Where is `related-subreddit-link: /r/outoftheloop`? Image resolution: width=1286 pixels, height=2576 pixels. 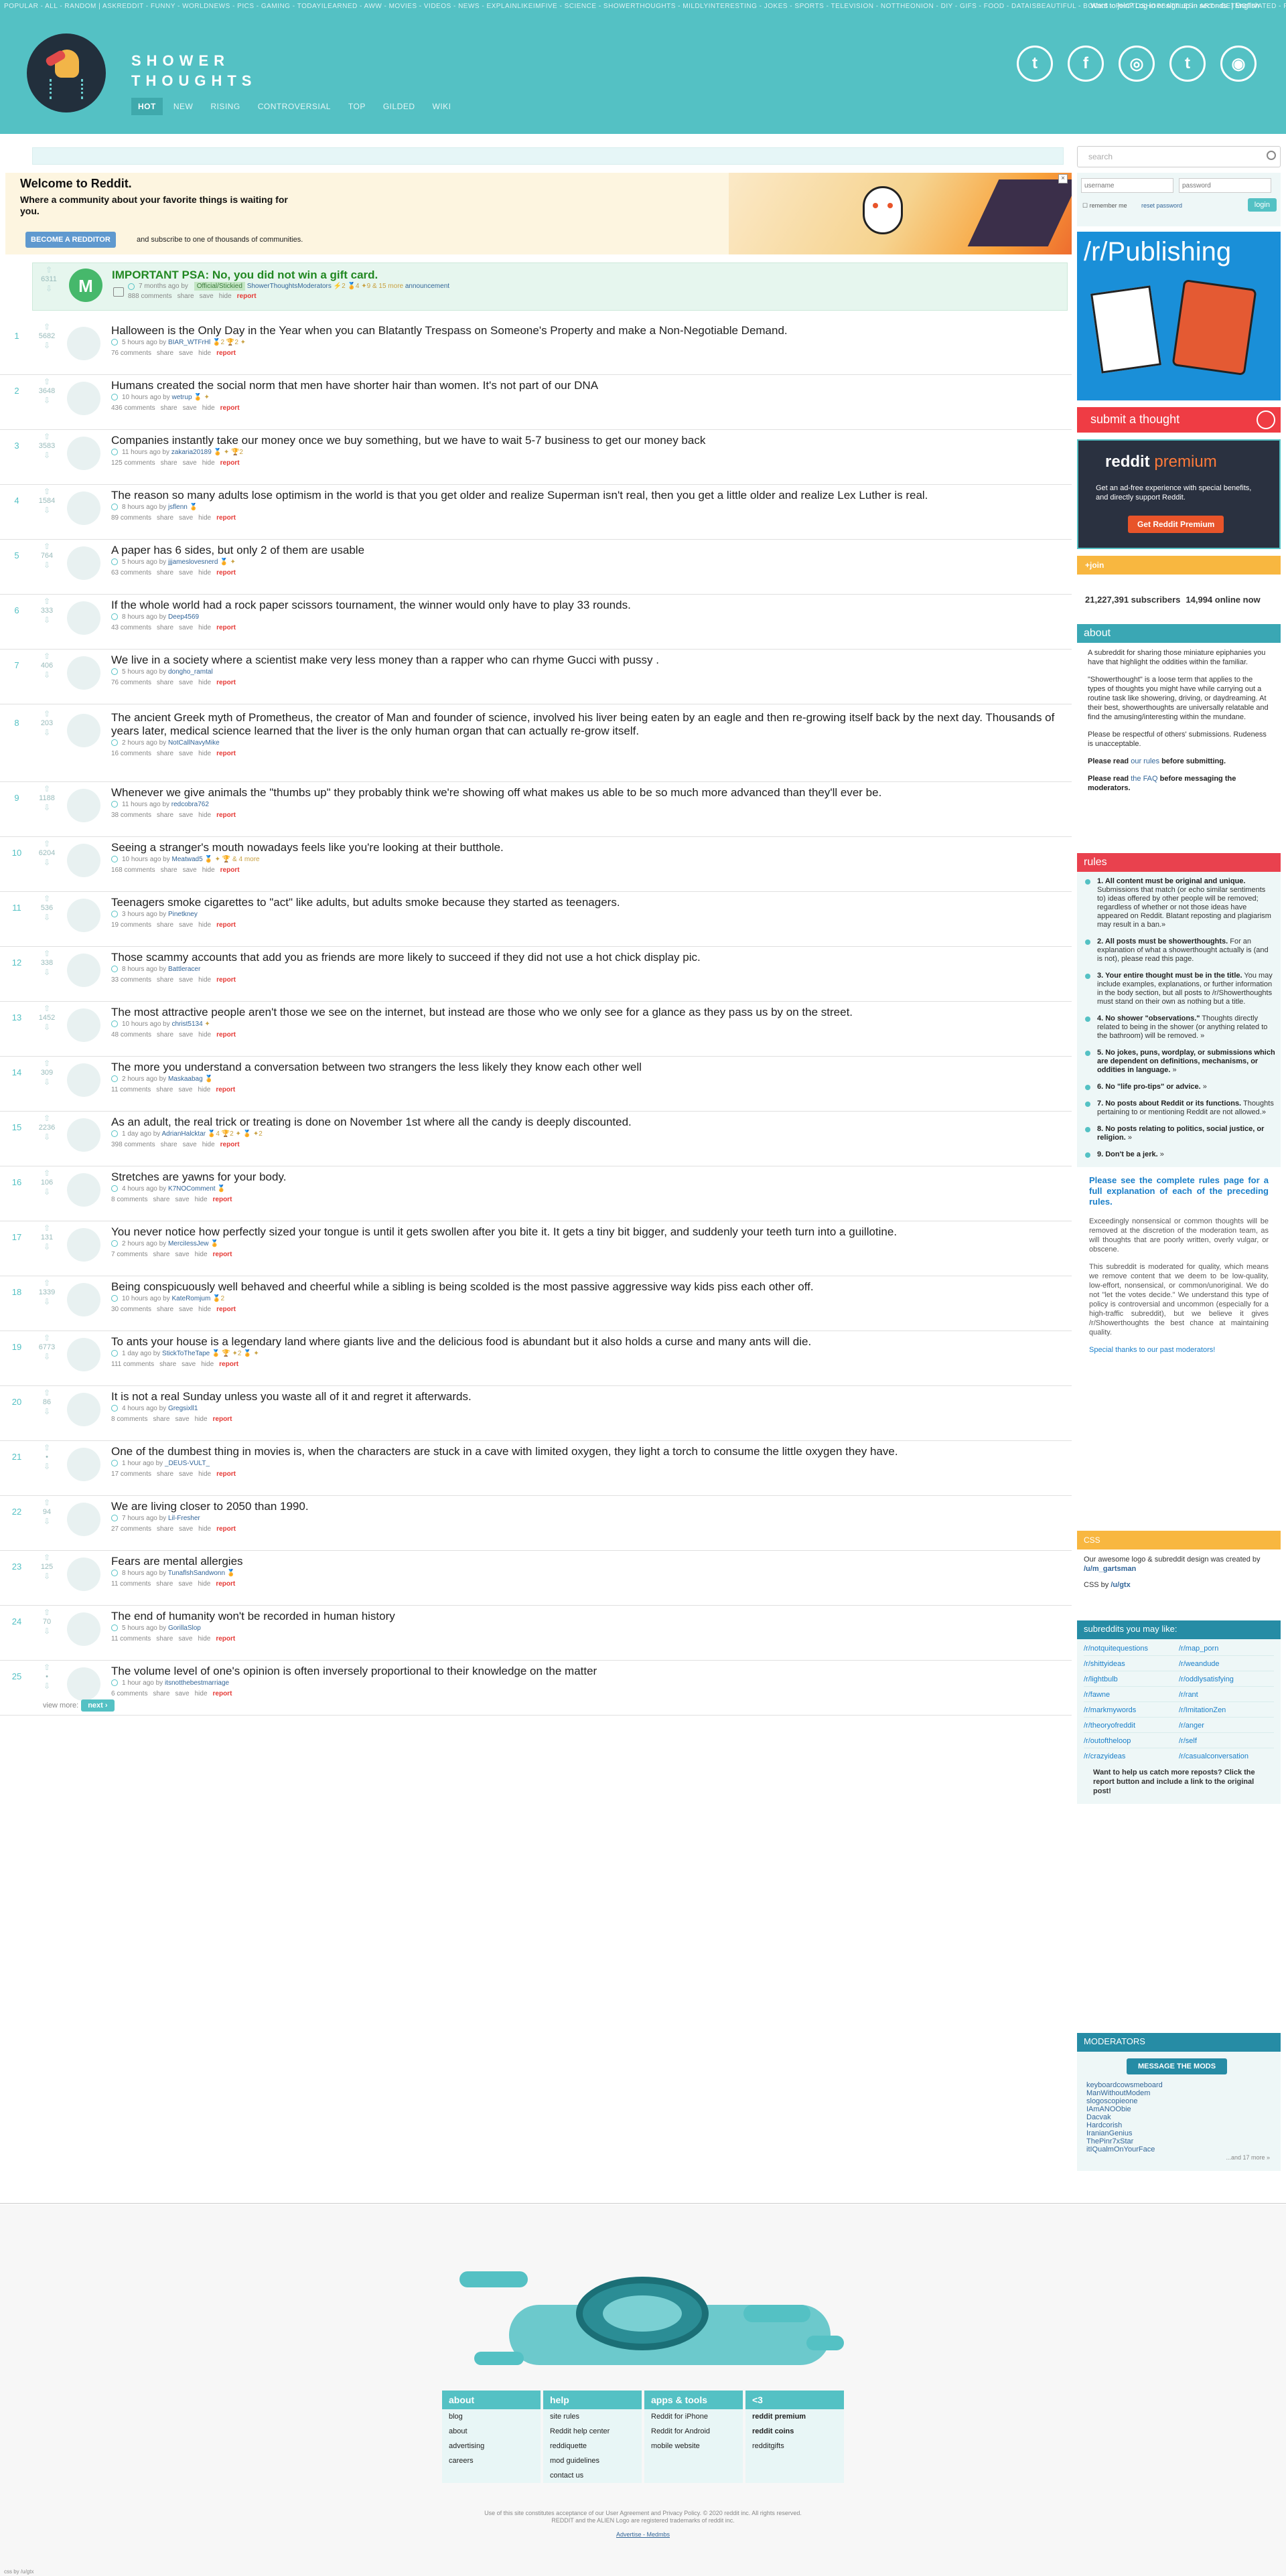
related-subreddit-link: /r/outoftheloop is located at coordinates (1131, 1742).